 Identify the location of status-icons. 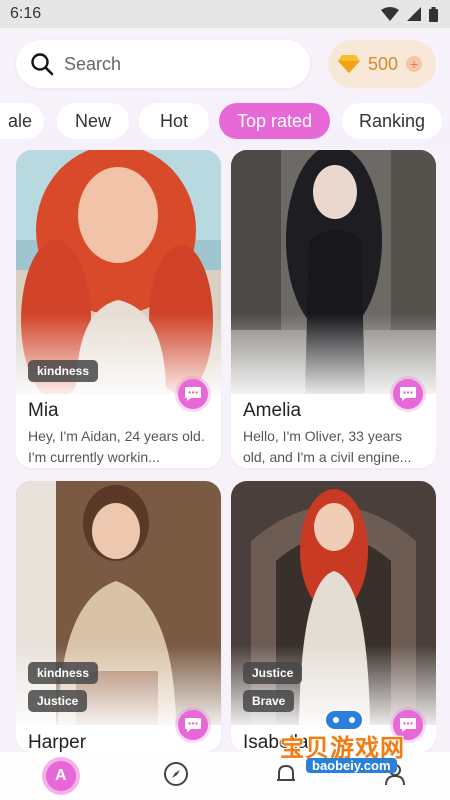
(409, 14).